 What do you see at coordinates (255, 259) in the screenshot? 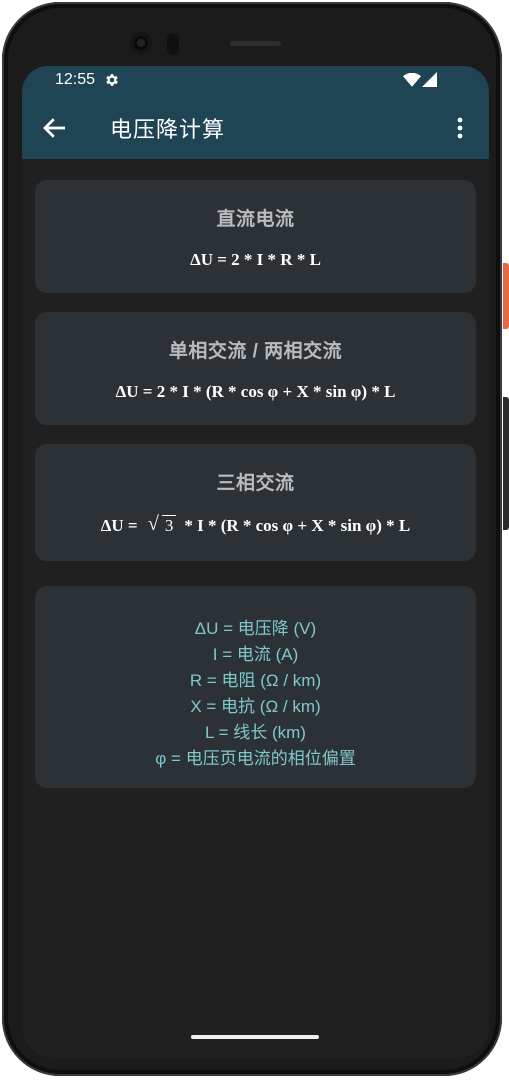
I see `formula-text: ΔU = 2 * I * R * L` at bounding box center [255, 259].